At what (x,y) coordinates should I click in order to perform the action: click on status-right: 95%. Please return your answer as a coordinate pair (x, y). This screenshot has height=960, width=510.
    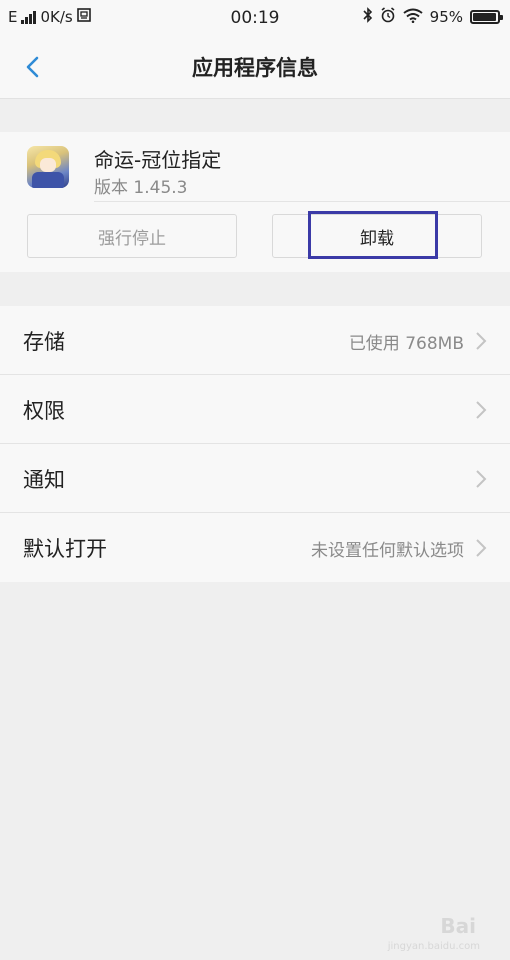
    Looking at the image, I should click on (433, 17).